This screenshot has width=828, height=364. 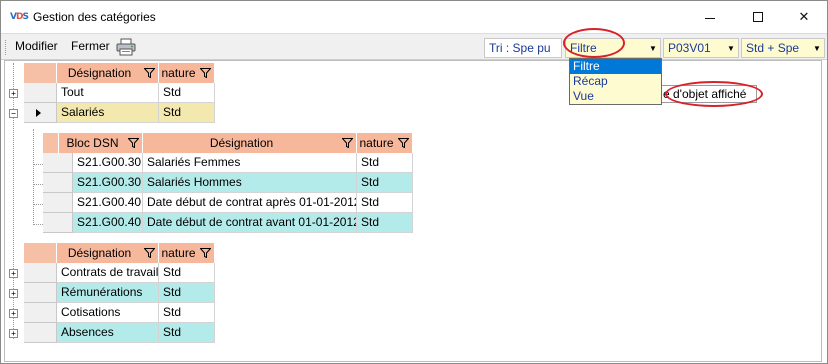 I want to click on minimize-button, so click(x=710, y=17).